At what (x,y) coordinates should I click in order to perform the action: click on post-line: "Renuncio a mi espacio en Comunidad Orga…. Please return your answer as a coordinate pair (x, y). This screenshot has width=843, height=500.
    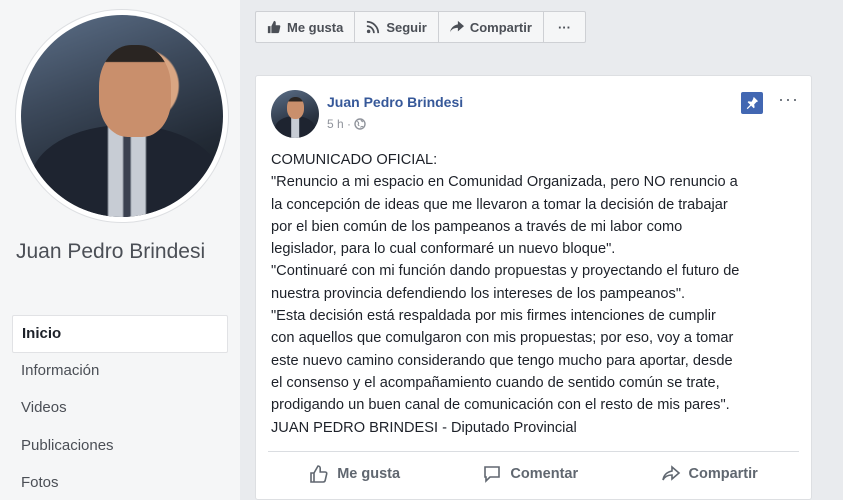
    Looking at the image, I should click on (504, 182).